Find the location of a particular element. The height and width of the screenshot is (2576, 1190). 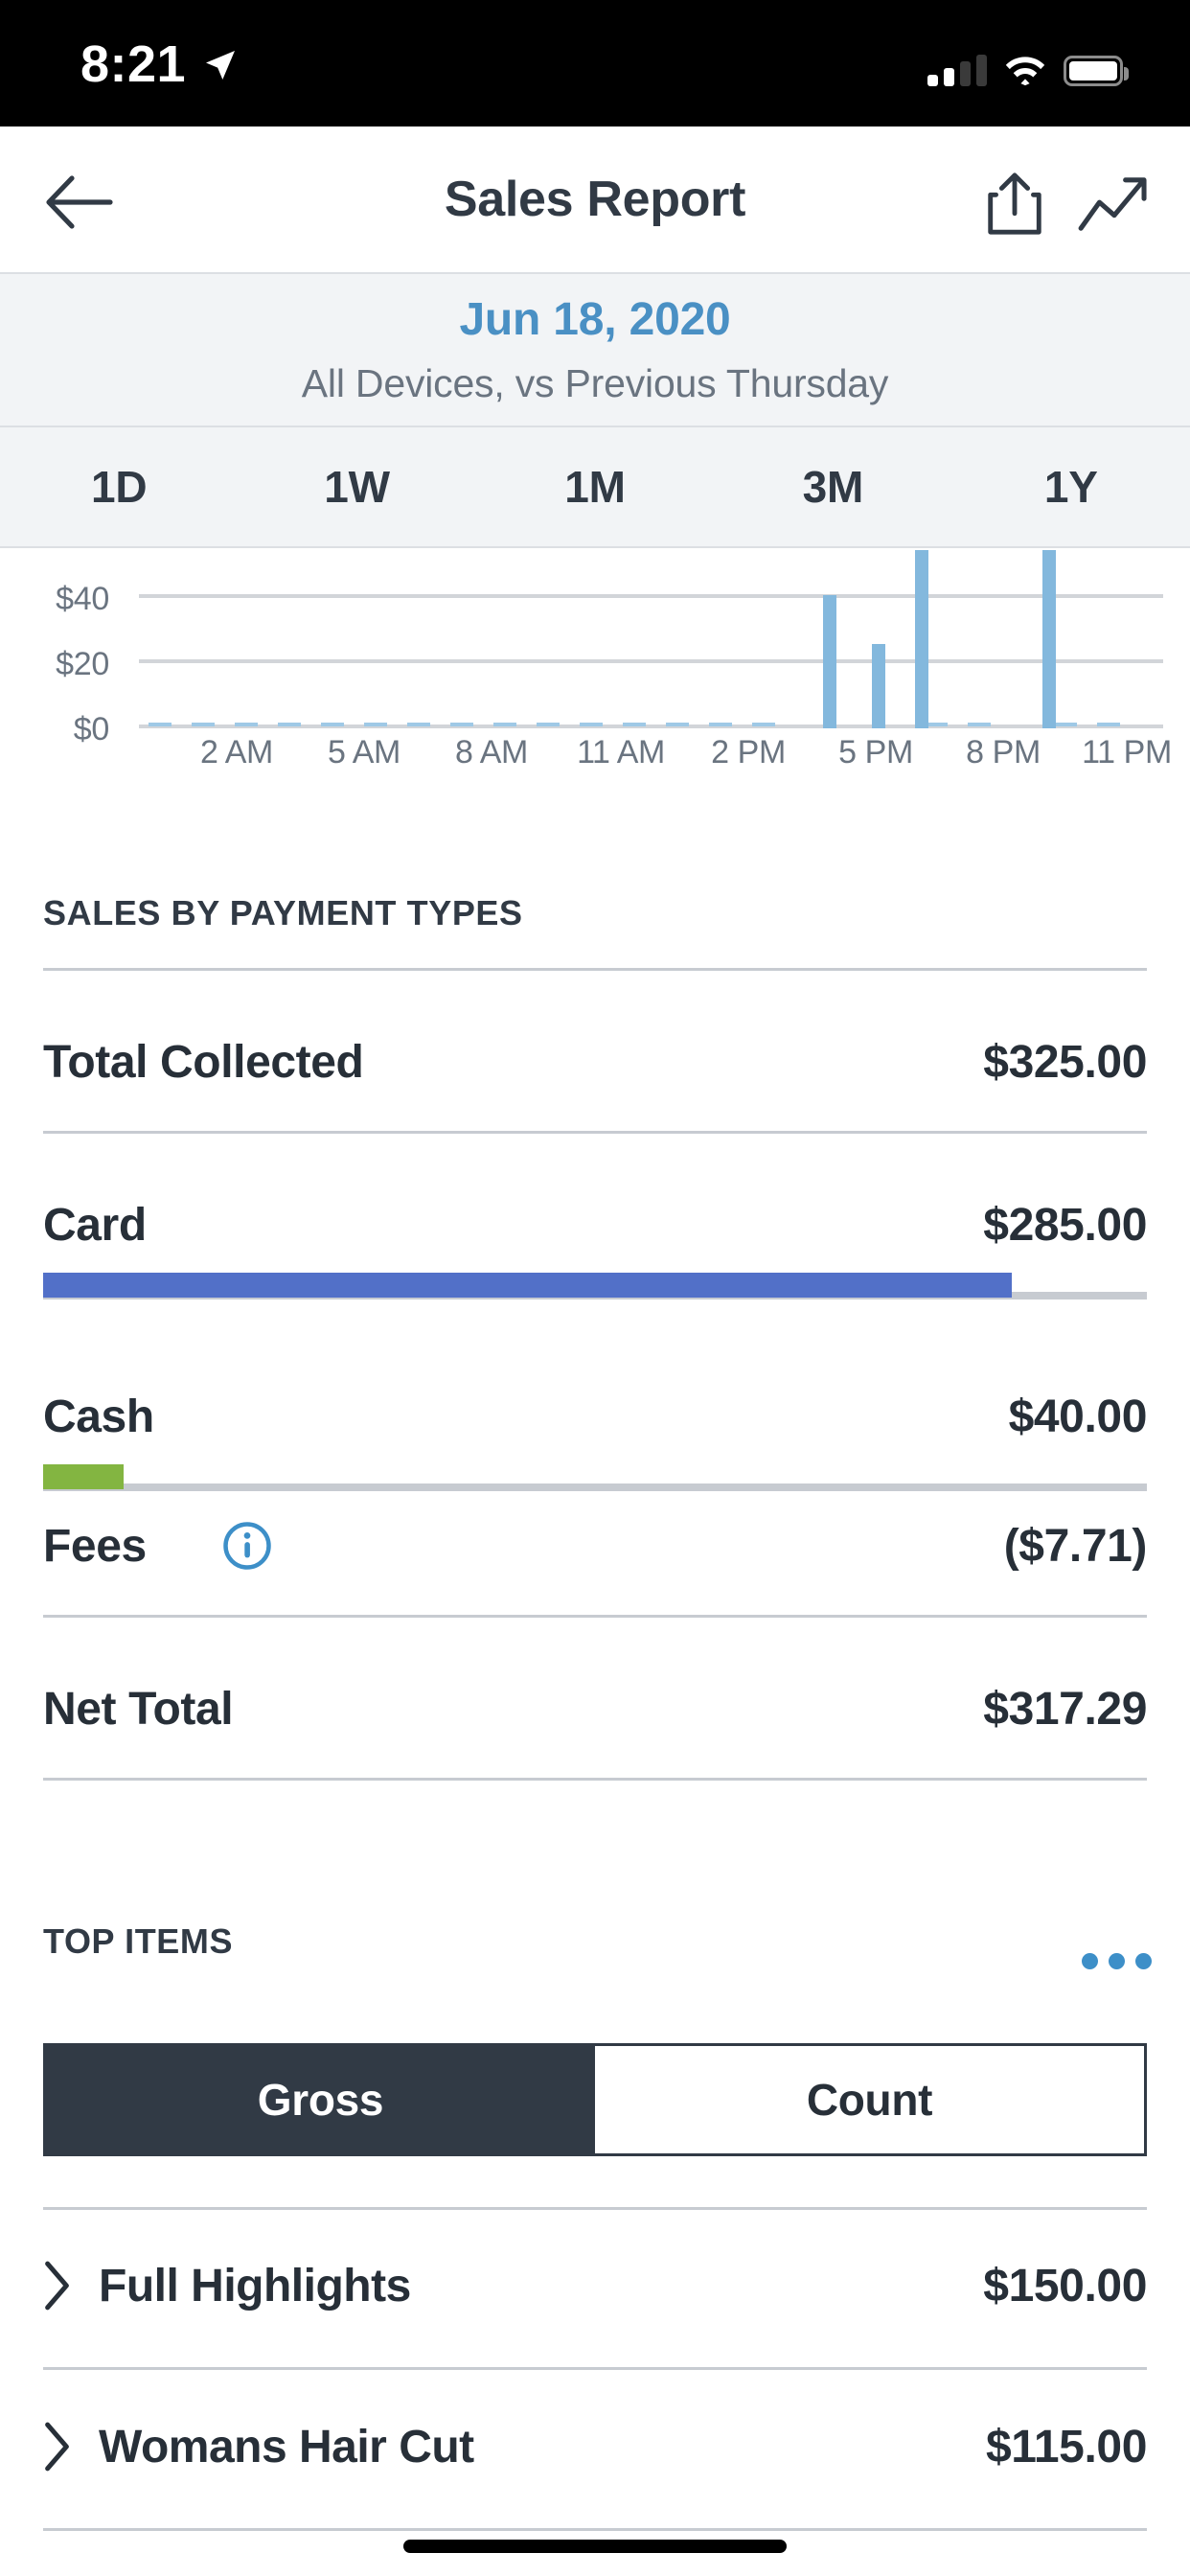

row-label: Cash is located at coordinates (99, 1416).